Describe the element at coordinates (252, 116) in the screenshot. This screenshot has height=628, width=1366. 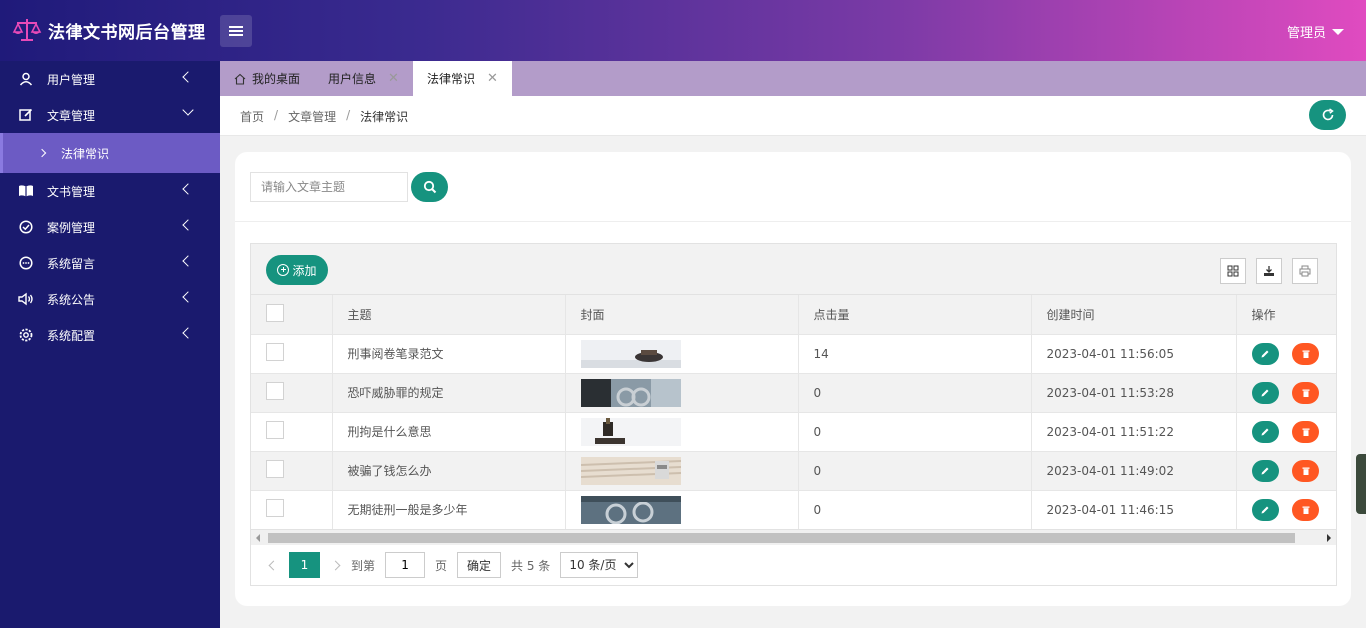
I see `breadcrumb-home: 首页` at that location.